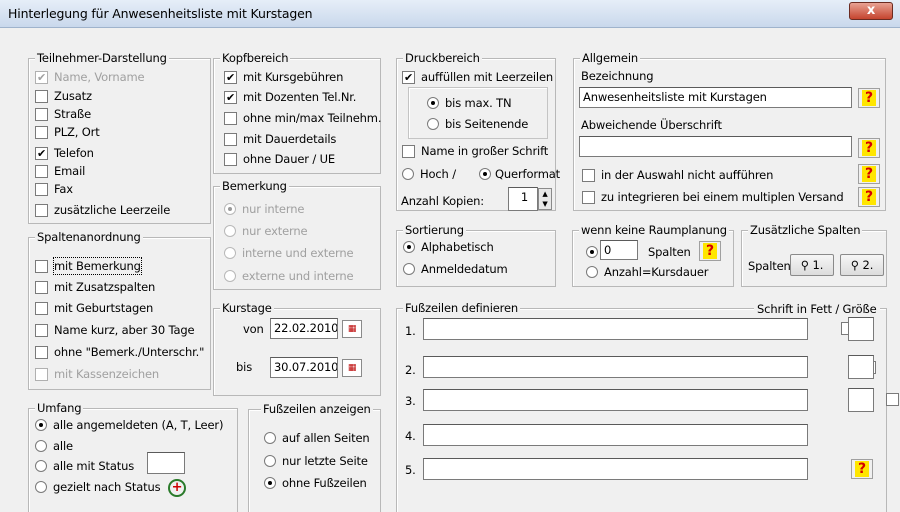 The height and width of the screenshot is (512, 900). Describe the element at coordinates (710, 251) in the screenshot. I see `help-raum-button: ?` at that location.